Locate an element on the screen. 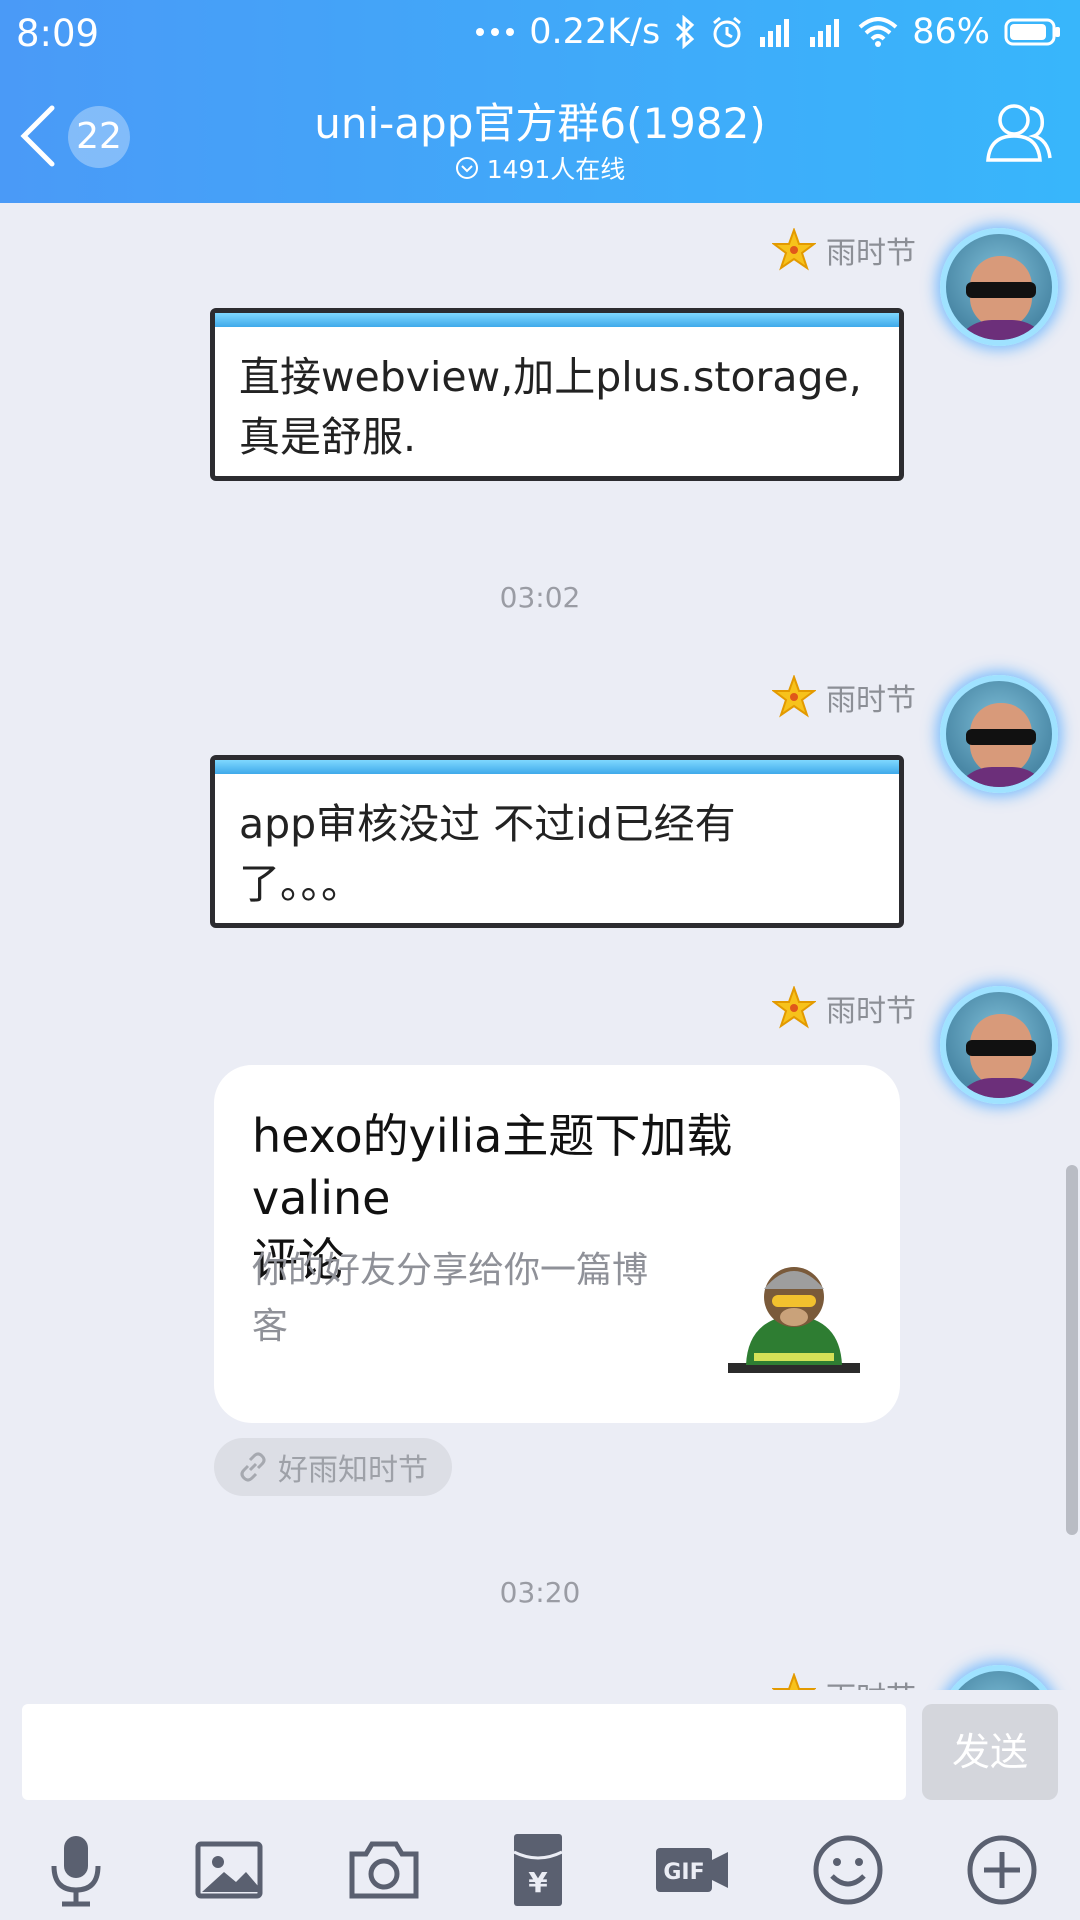 Image resolution: width=1080 pixels, height=1920 pixels. timestamp: 03:20 is located at coordinates (540, 1592).